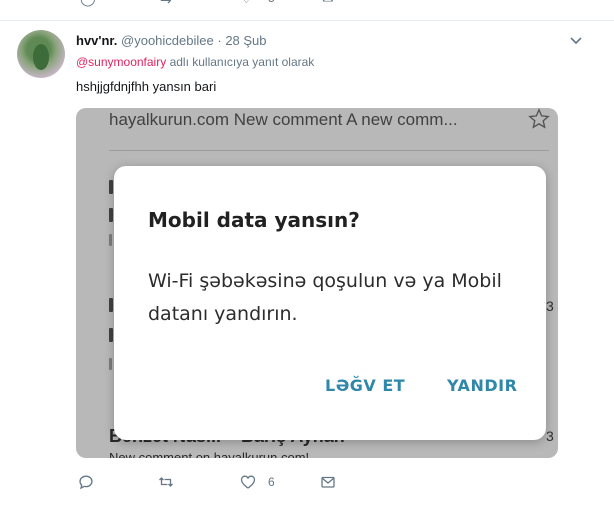 This screenshot has height=505, width=614. Describe the element at coordinates (271, 482) in the screenshot. I see `like-count: 6` at that location.